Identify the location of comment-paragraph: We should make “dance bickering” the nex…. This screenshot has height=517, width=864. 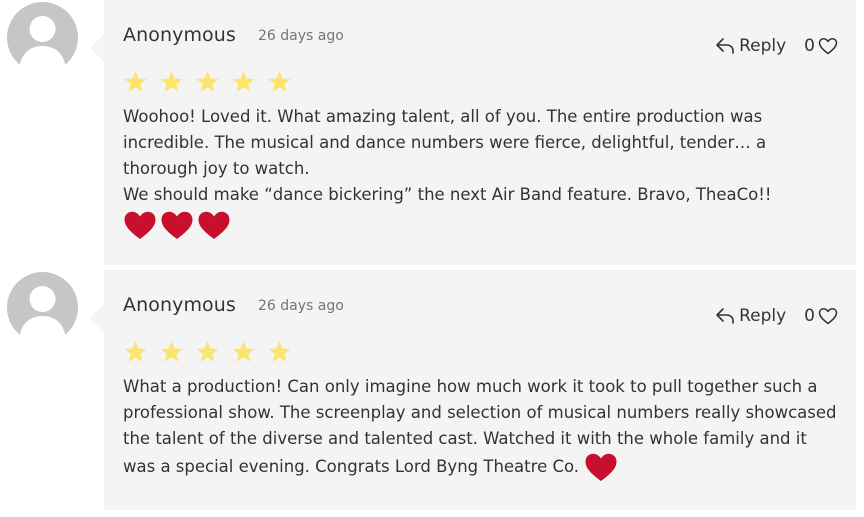
(447, 194).